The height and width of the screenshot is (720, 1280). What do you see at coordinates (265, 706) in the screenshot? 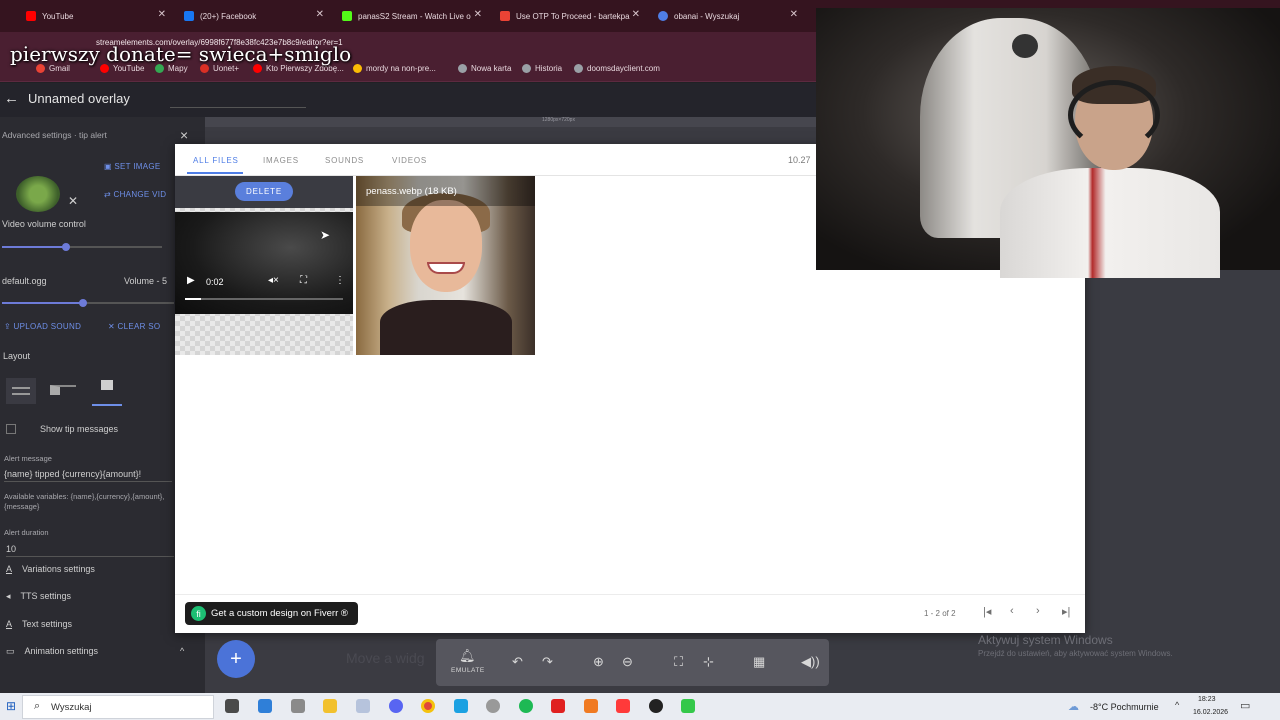
I see `outlook-icon` at bounding box center [265, 706].